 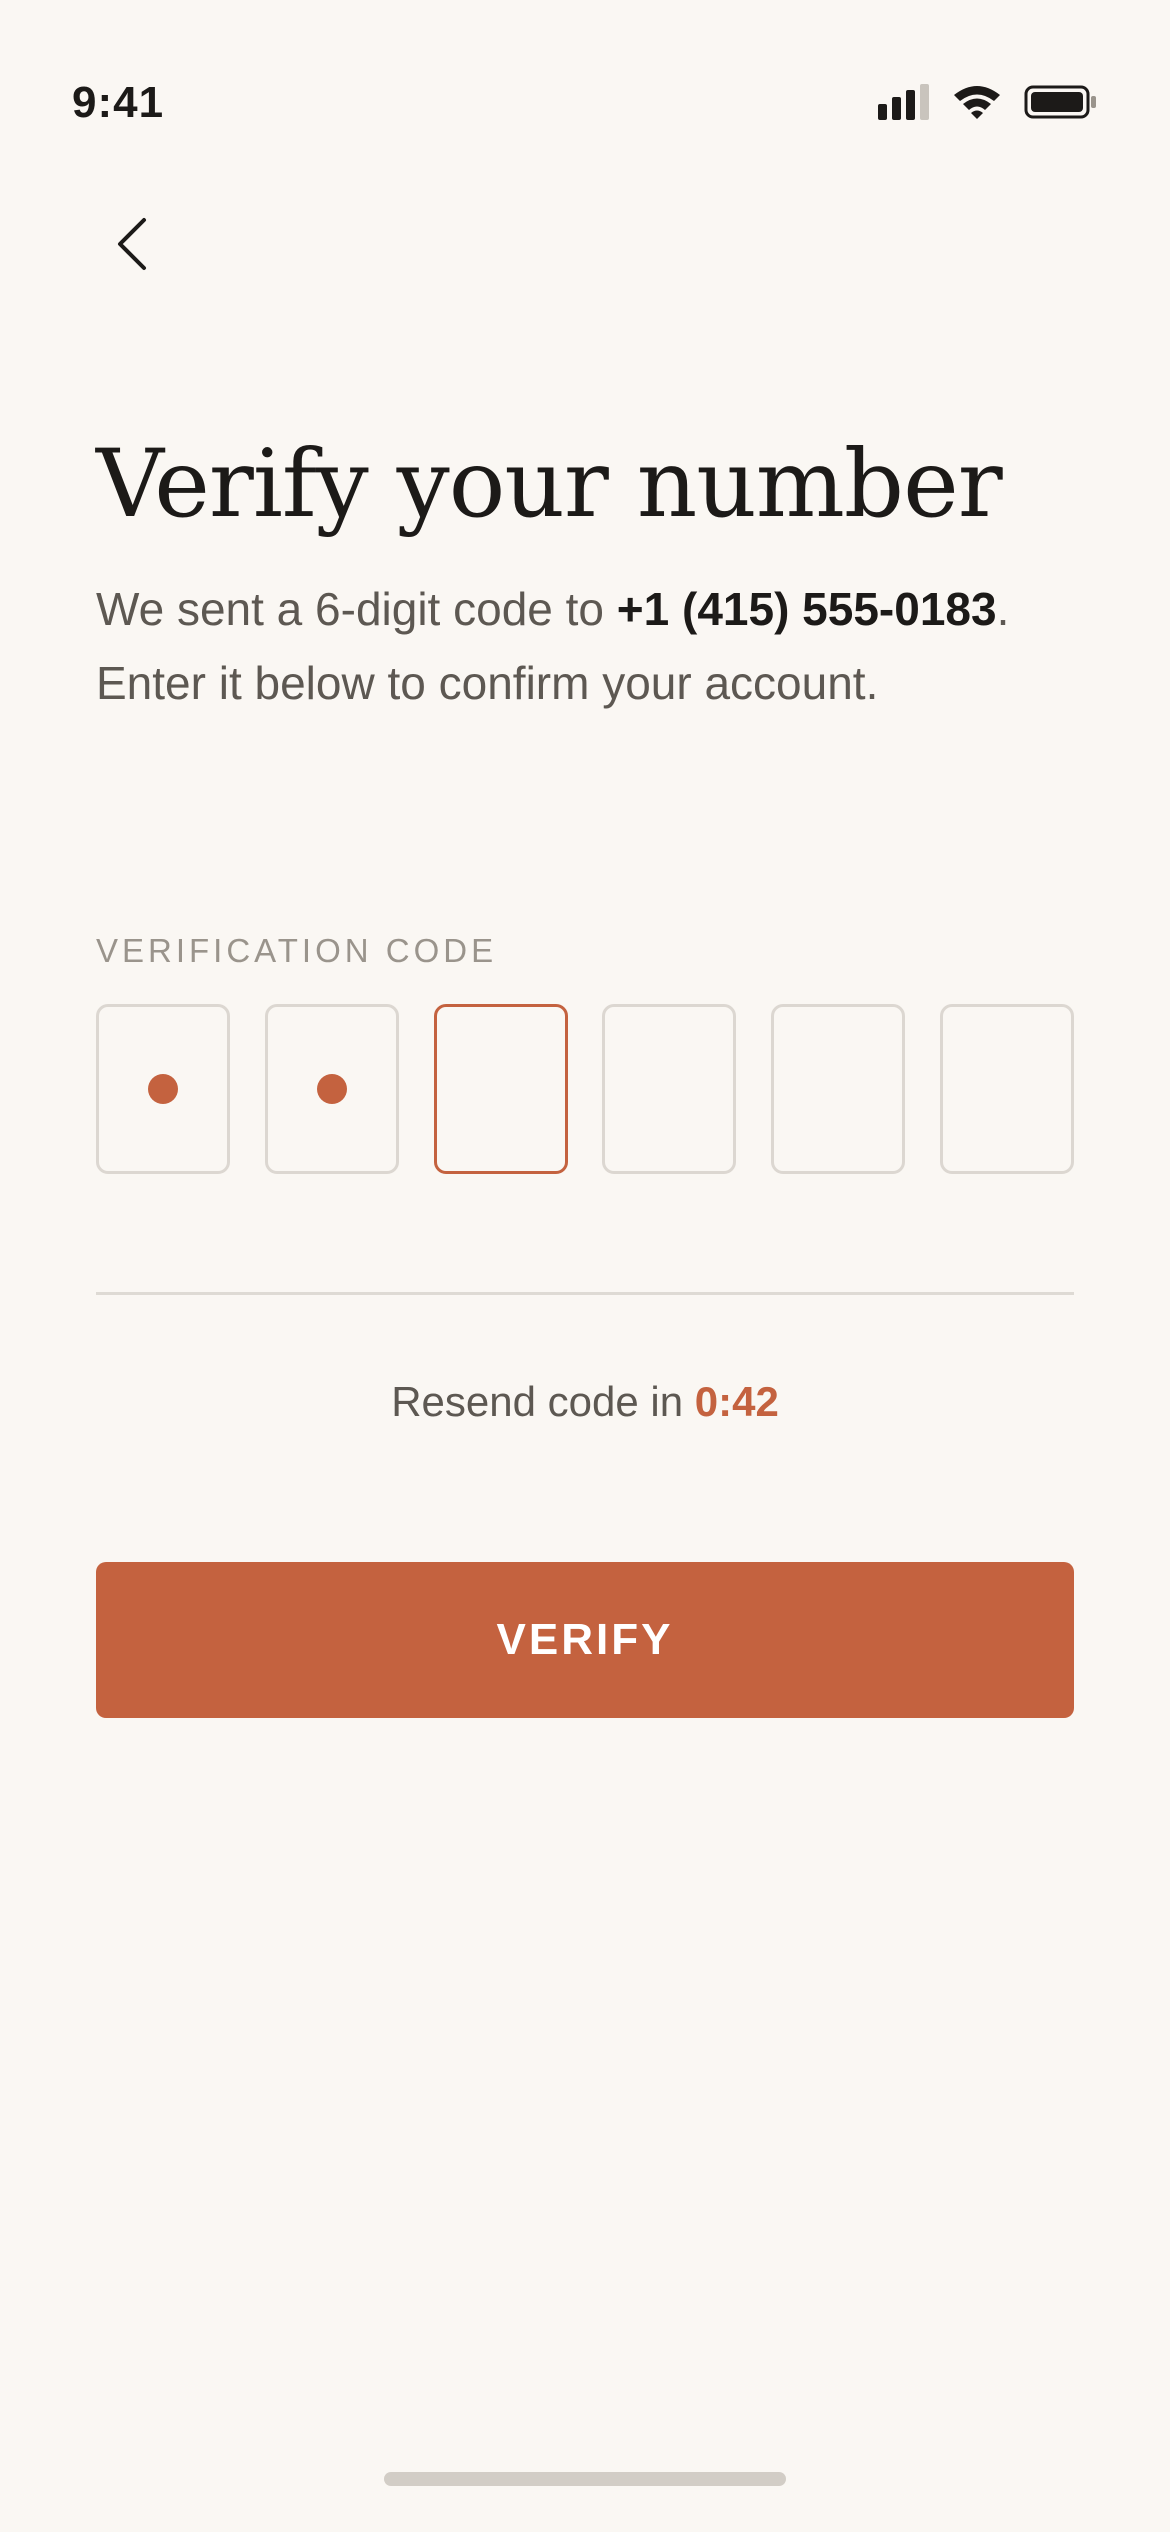 What do you see at coordinates (585, 90) in the screenshot?
I see `status-bar: 9:41` at bounding box center [585, 90].